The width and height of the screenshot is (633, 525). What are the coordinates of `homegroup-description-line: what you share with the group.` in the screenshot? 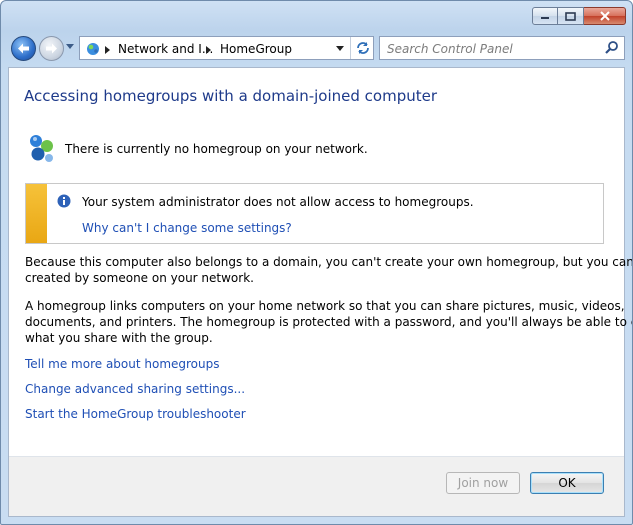 It's located at (119, 338).